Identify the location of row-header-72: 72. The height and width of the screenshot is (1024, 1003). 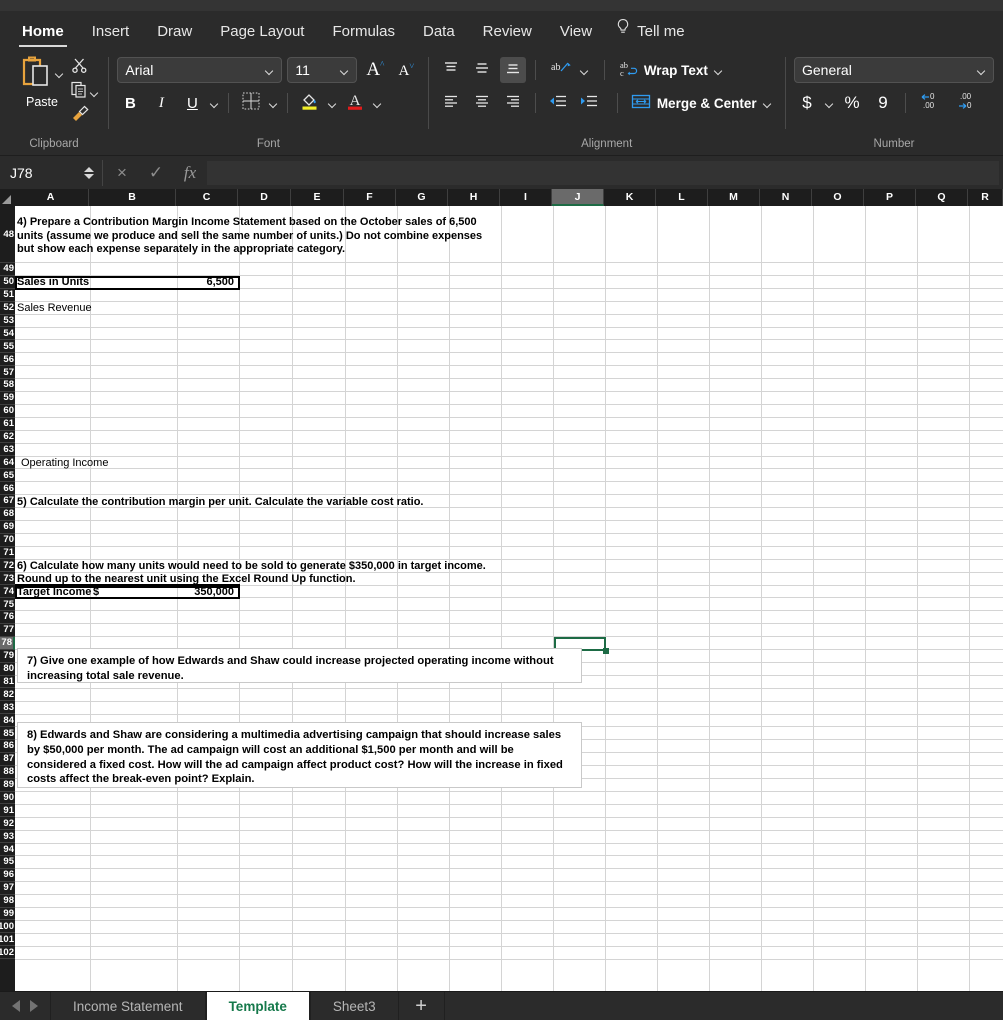
(7, 566).